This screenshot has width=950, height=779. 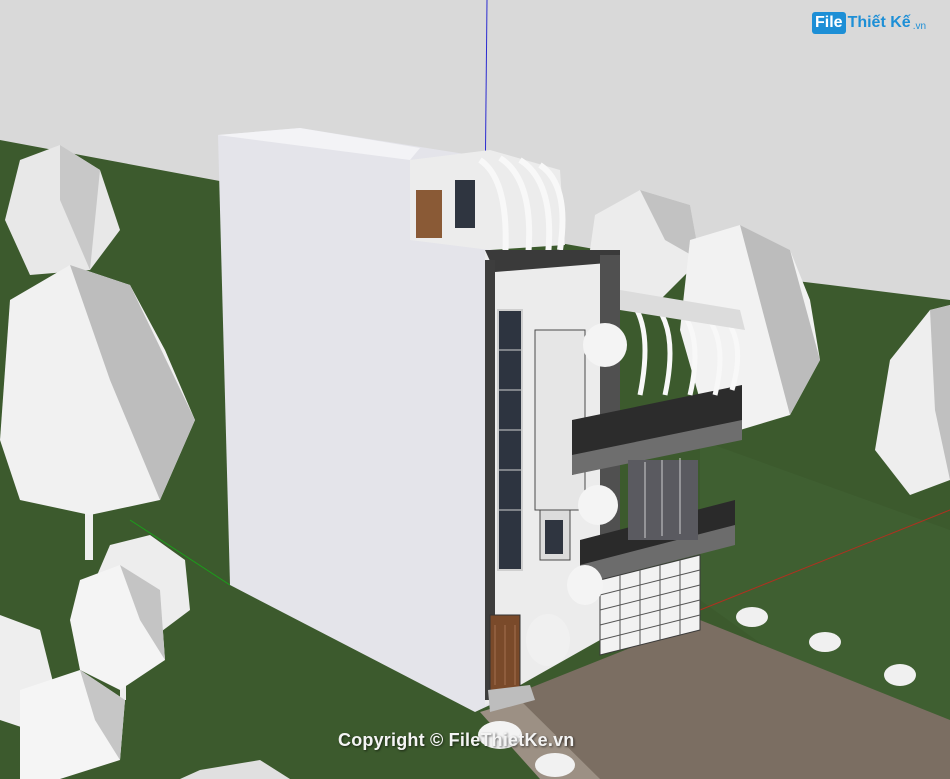 What do you see at coordinates (510, 440) in the screenshot?
I see `vertical-window` at bounding box center [510, 440].